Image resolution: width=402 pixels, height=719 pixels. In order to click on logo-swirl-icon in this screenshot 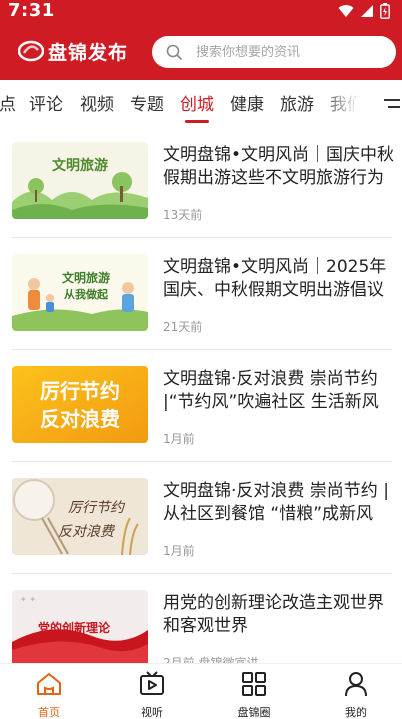, I will do `click(31, 51)`.